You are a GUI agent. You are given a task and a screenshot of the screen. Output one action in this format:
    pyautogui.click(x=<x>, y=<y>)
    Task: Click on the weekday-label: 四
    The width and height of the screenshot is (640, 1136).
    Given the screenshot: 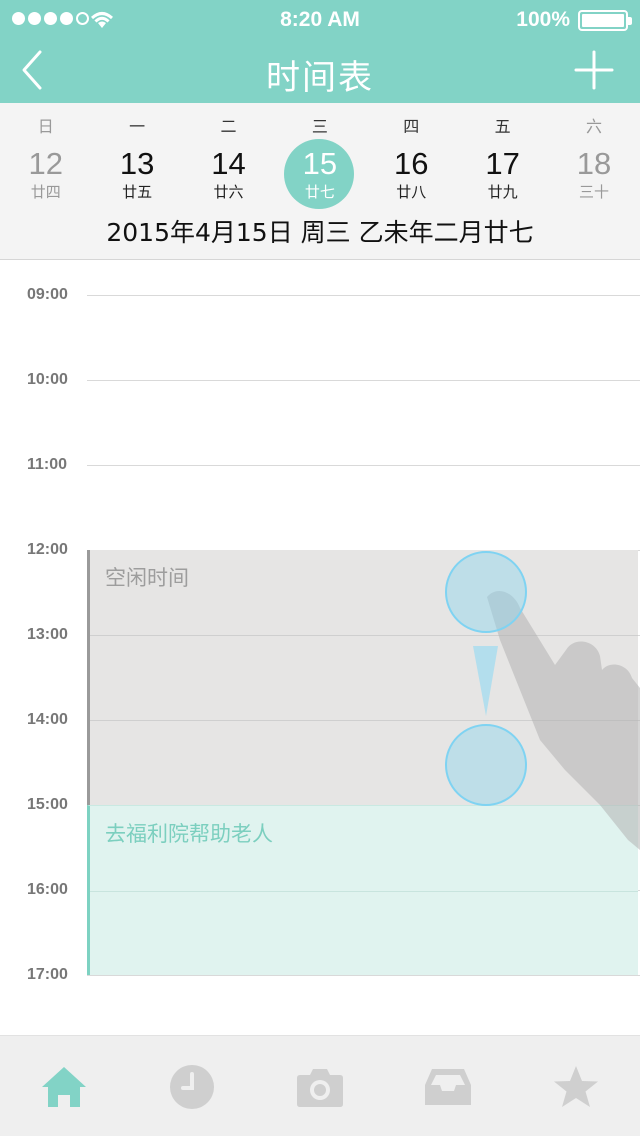 What is the action you would take?
    pyautogui.click(x=411, y=126)
    